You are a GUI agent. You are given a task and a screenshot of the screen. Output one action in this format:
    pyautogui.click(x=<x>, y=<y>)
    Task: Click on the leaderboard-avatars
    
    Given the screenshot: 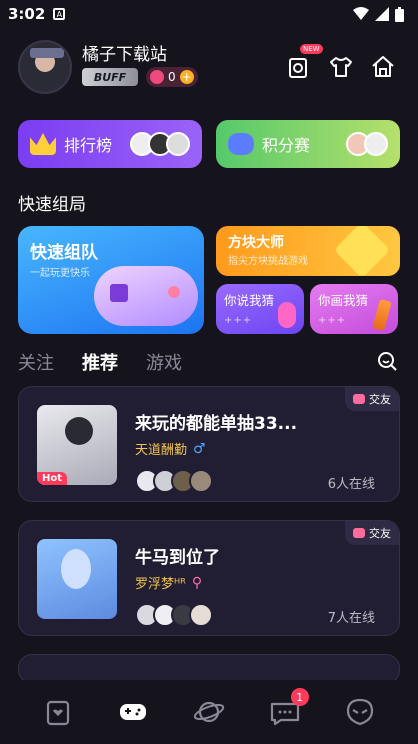 What is the action you would take?
    pyautogui.click(x=160, y=144)
    